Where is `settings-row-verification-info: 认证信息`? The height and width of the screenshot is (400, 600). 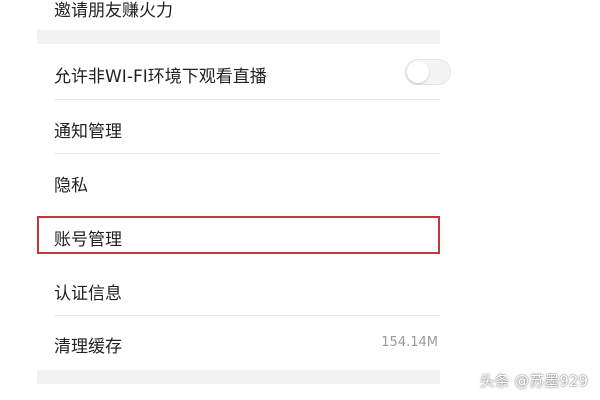 settings-row-verification-info: 认证信息 is located at coordinates (238, 289).